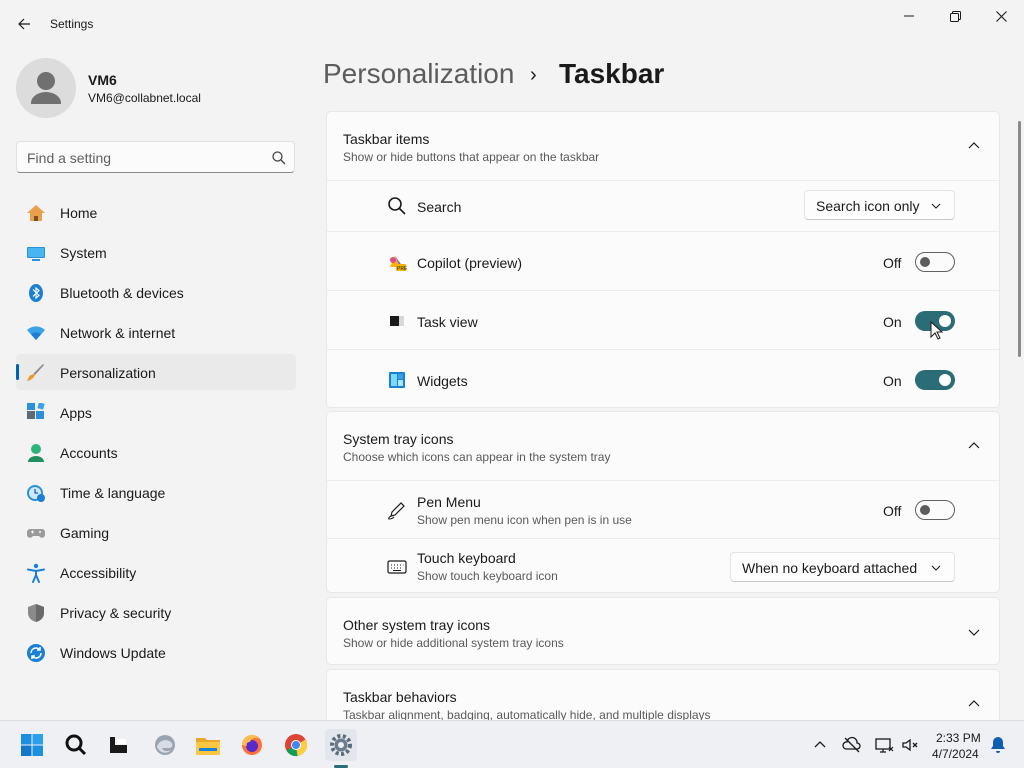 The height and width of the screenshot is (768, 1024). Describe the element at coordinates (102, 80) in the screenshot. I see `user-name: VM6` at that location.